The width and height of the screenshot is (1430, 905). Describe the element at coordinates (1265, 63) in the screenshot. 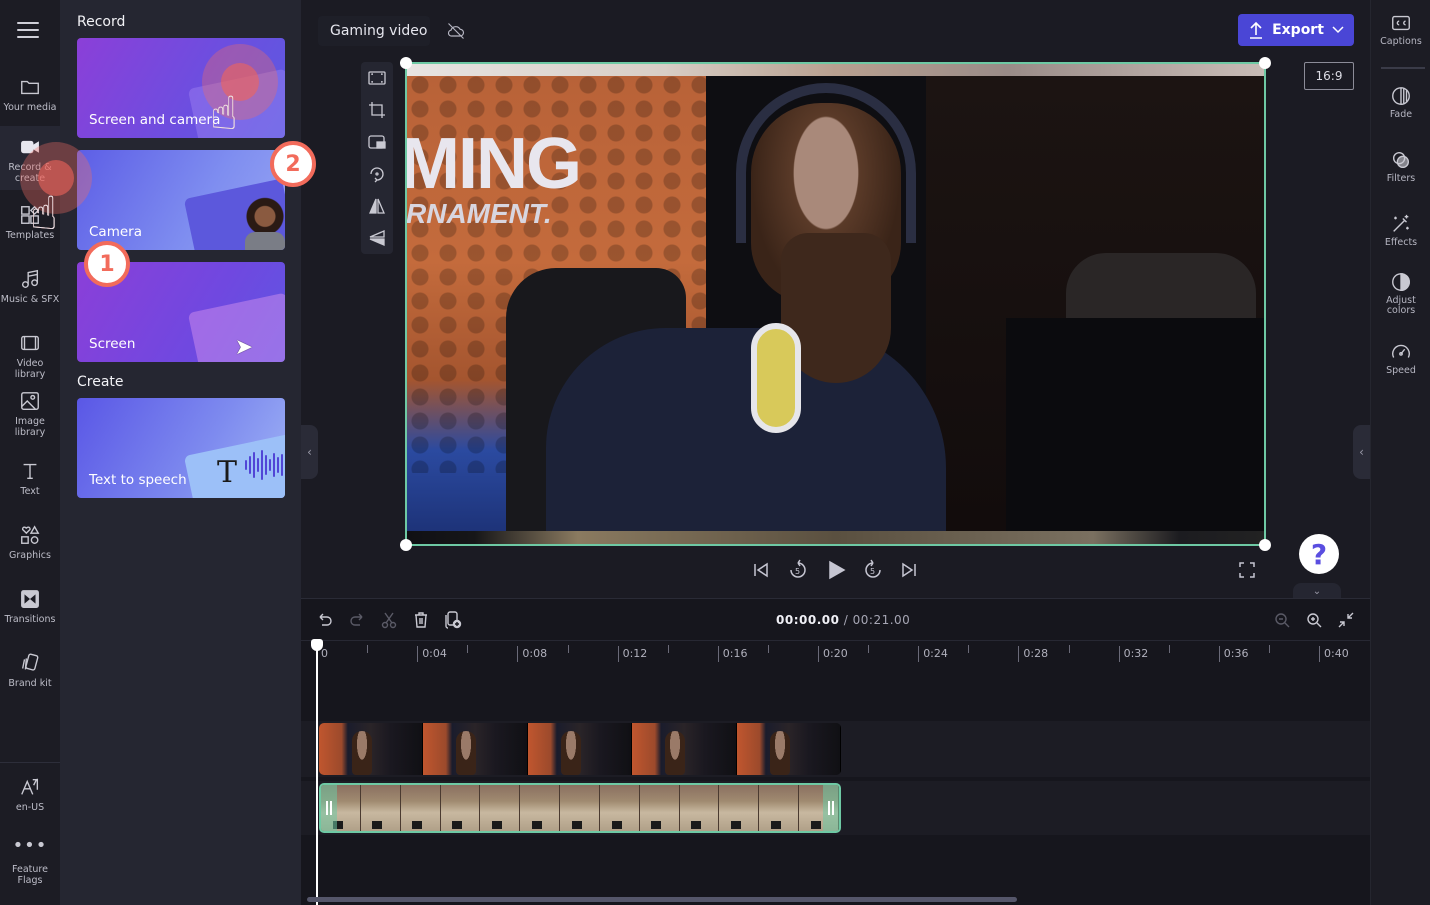

I see `resize-handle-top-right` at that location.